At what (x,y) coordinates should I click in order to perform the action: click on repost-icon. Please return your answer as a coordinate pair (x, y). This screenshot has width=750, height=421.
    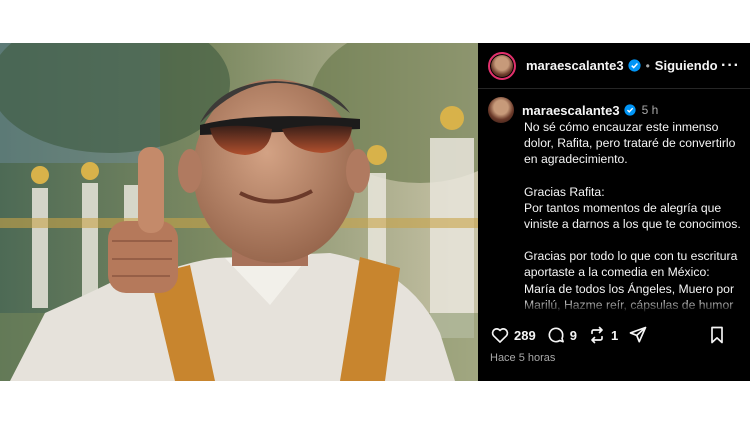
    Looking at the image, I should click on (597, 335).